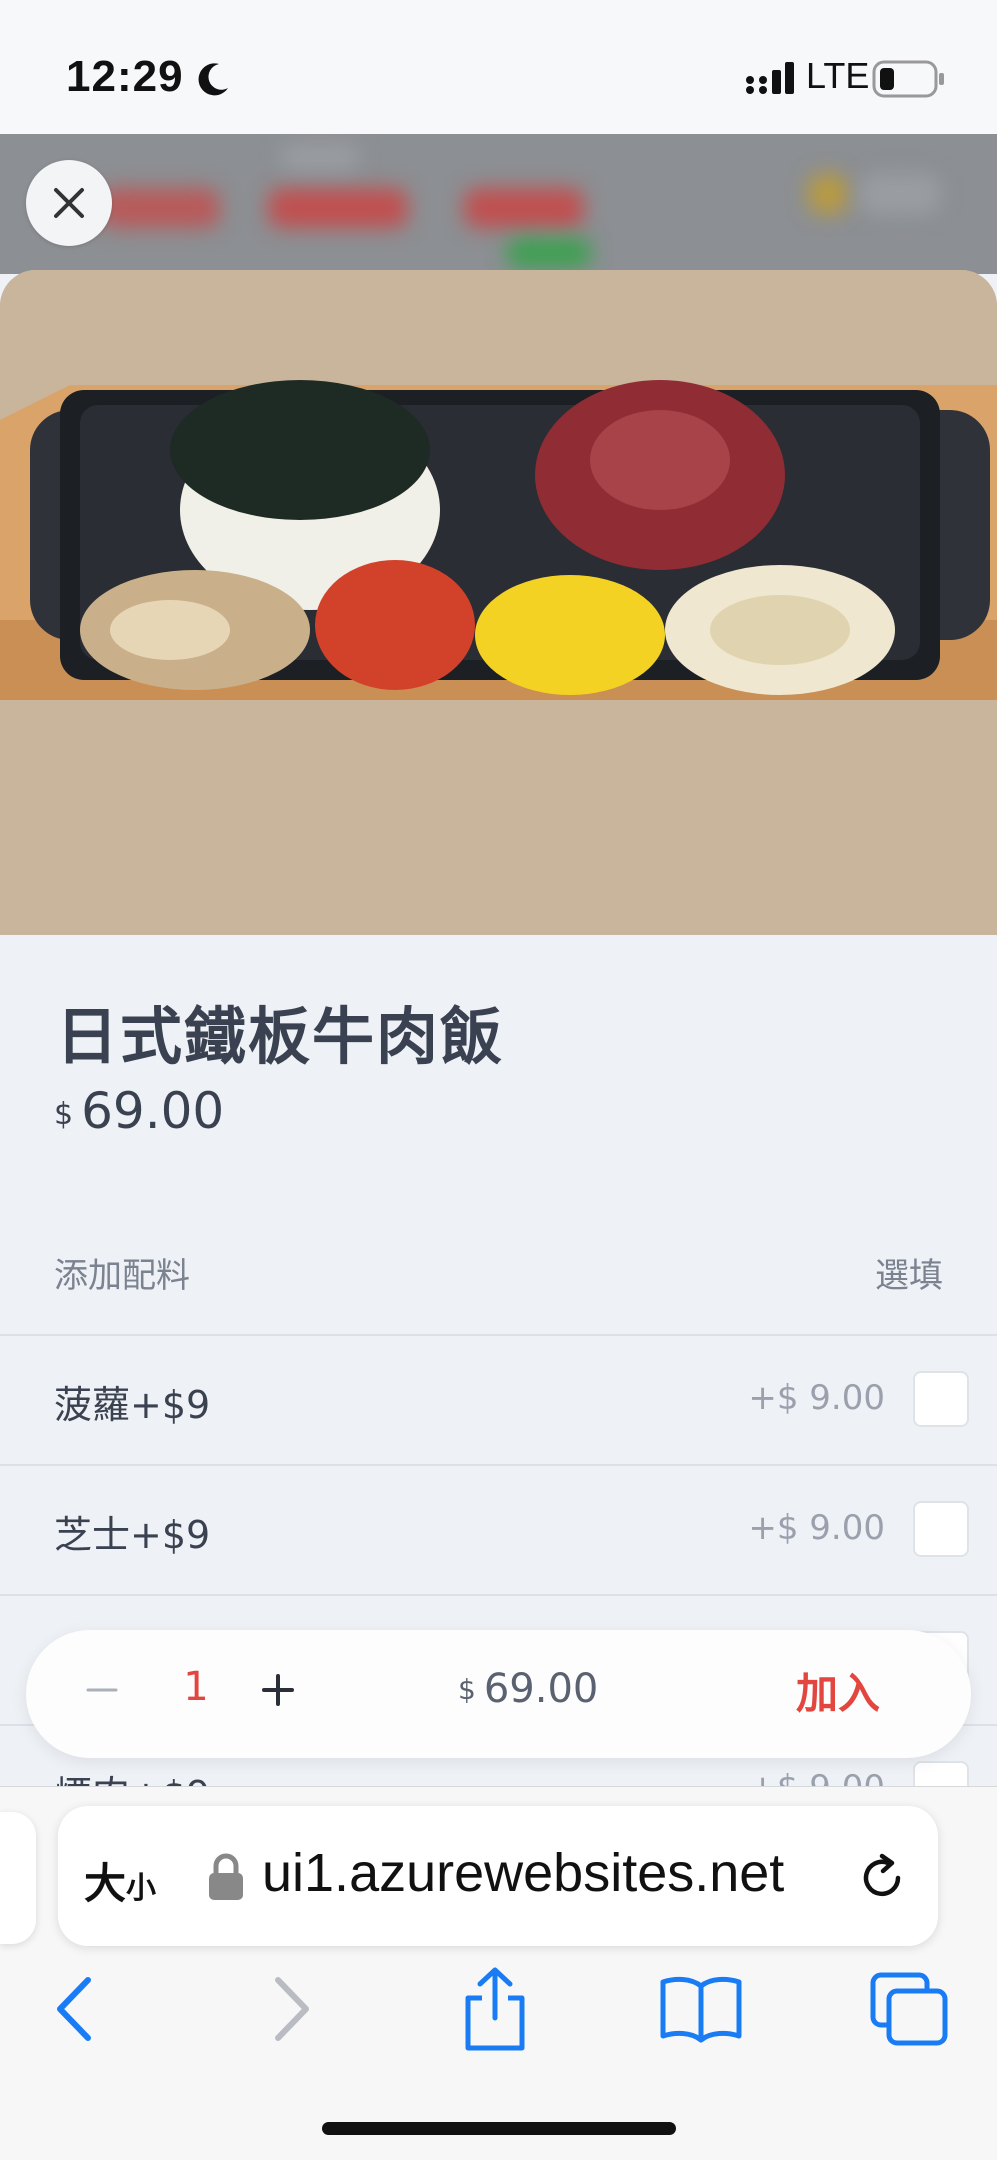 The width and height of the screenshot is (997, 2160). Describe the element at coordinates (498, 67) in the screenshot. I see `status-bar: 12:29 LTE` at that location.